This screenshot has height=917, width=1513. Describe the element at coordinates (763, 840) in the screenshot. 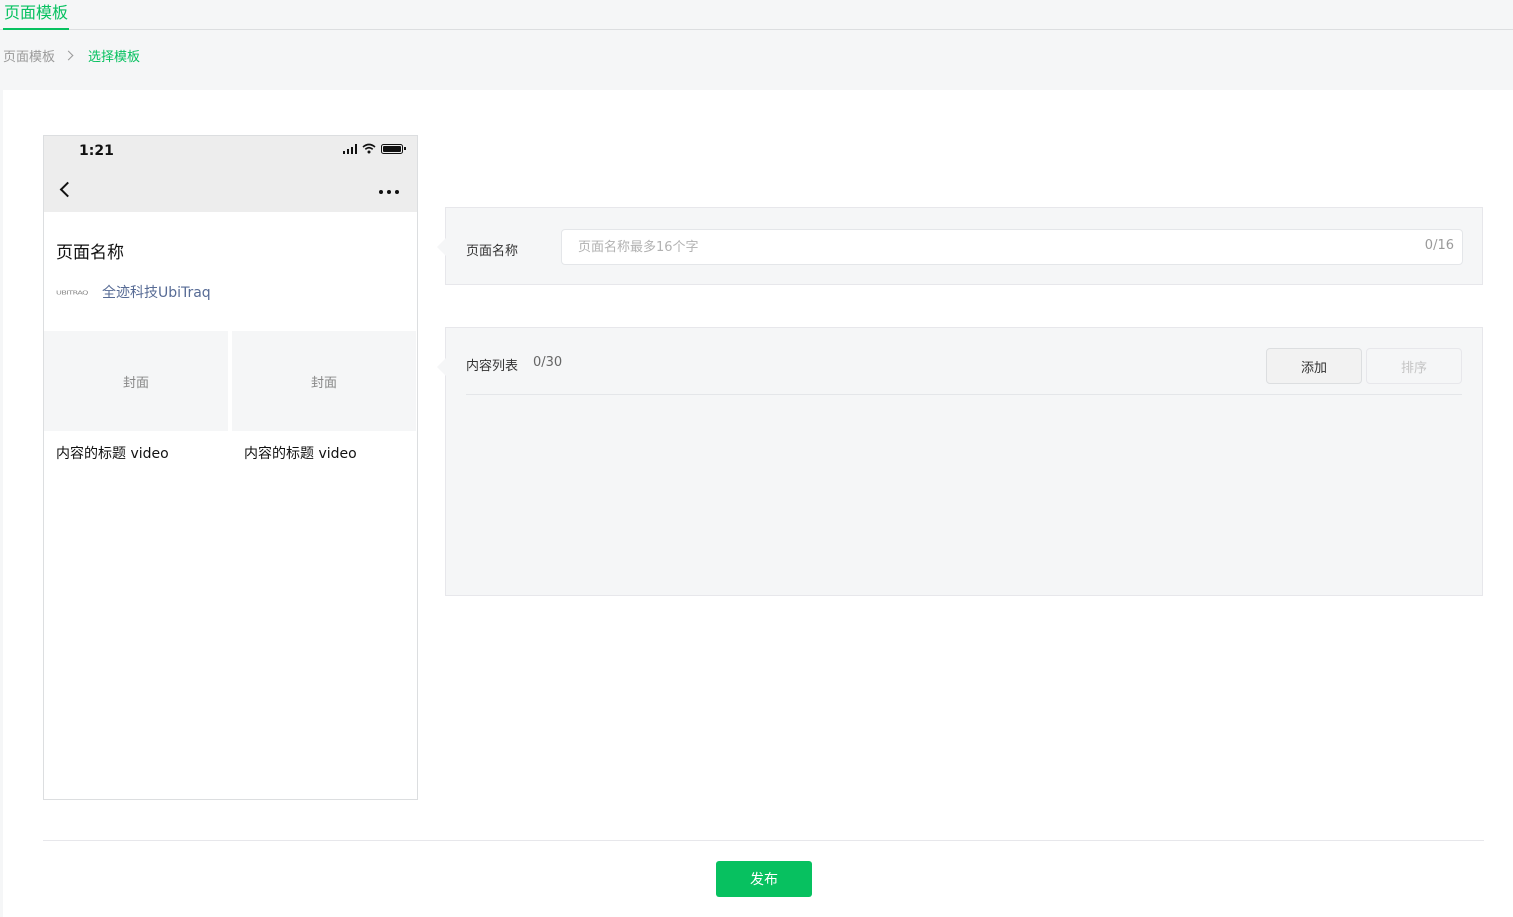

I see `footer-divider` at that location.